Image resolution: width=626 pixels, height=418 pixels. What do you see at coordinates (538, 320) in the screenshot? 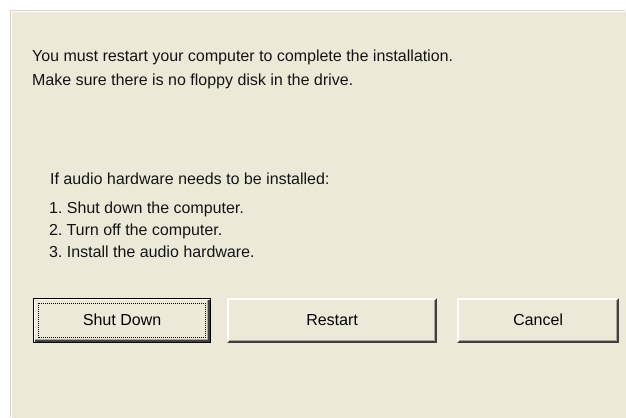
I see `cancel-button: Cancel` at bounding box center [538, 320].